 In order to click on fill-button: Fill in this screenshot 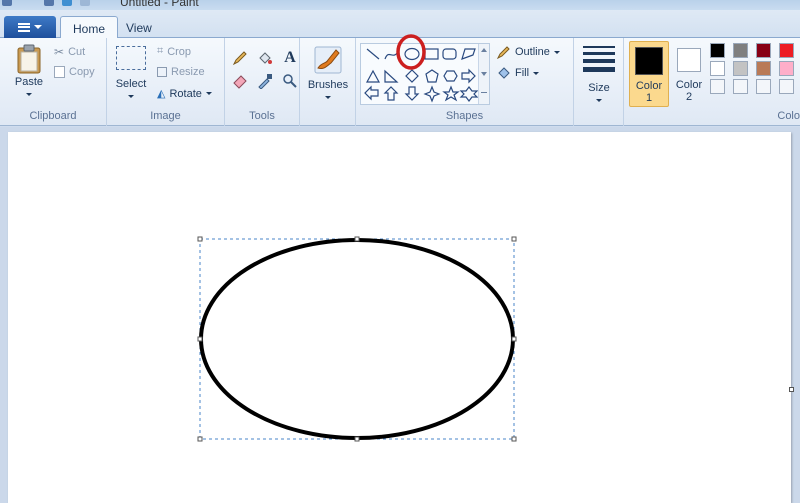, I will do `click(518, 73)`.